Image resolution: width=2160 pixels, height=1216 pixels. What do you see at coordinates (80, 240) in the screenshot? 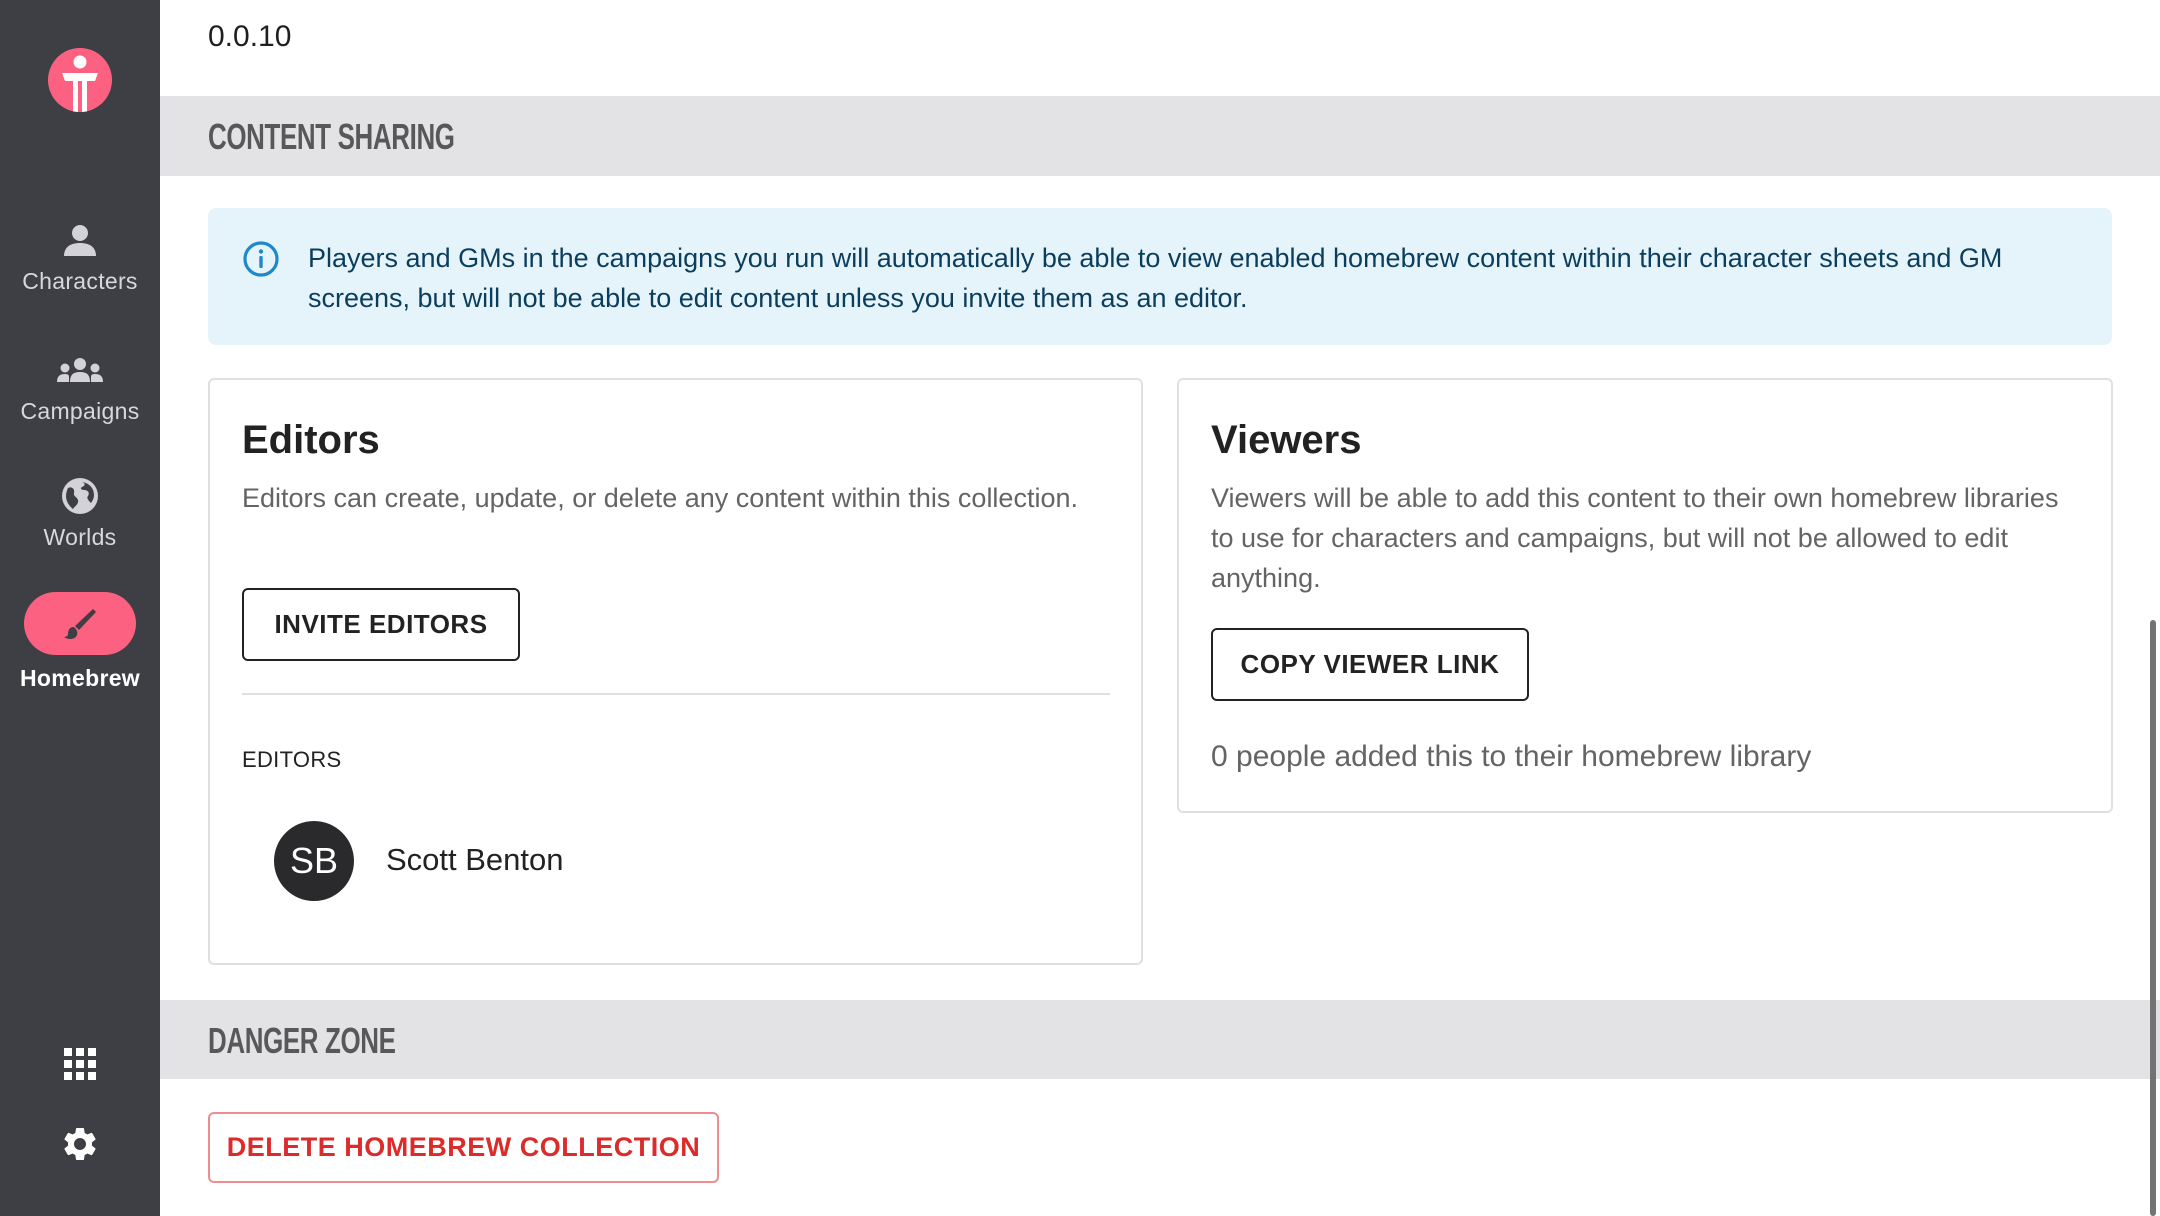
I see `person-icon` at bounding box center [80, 240].